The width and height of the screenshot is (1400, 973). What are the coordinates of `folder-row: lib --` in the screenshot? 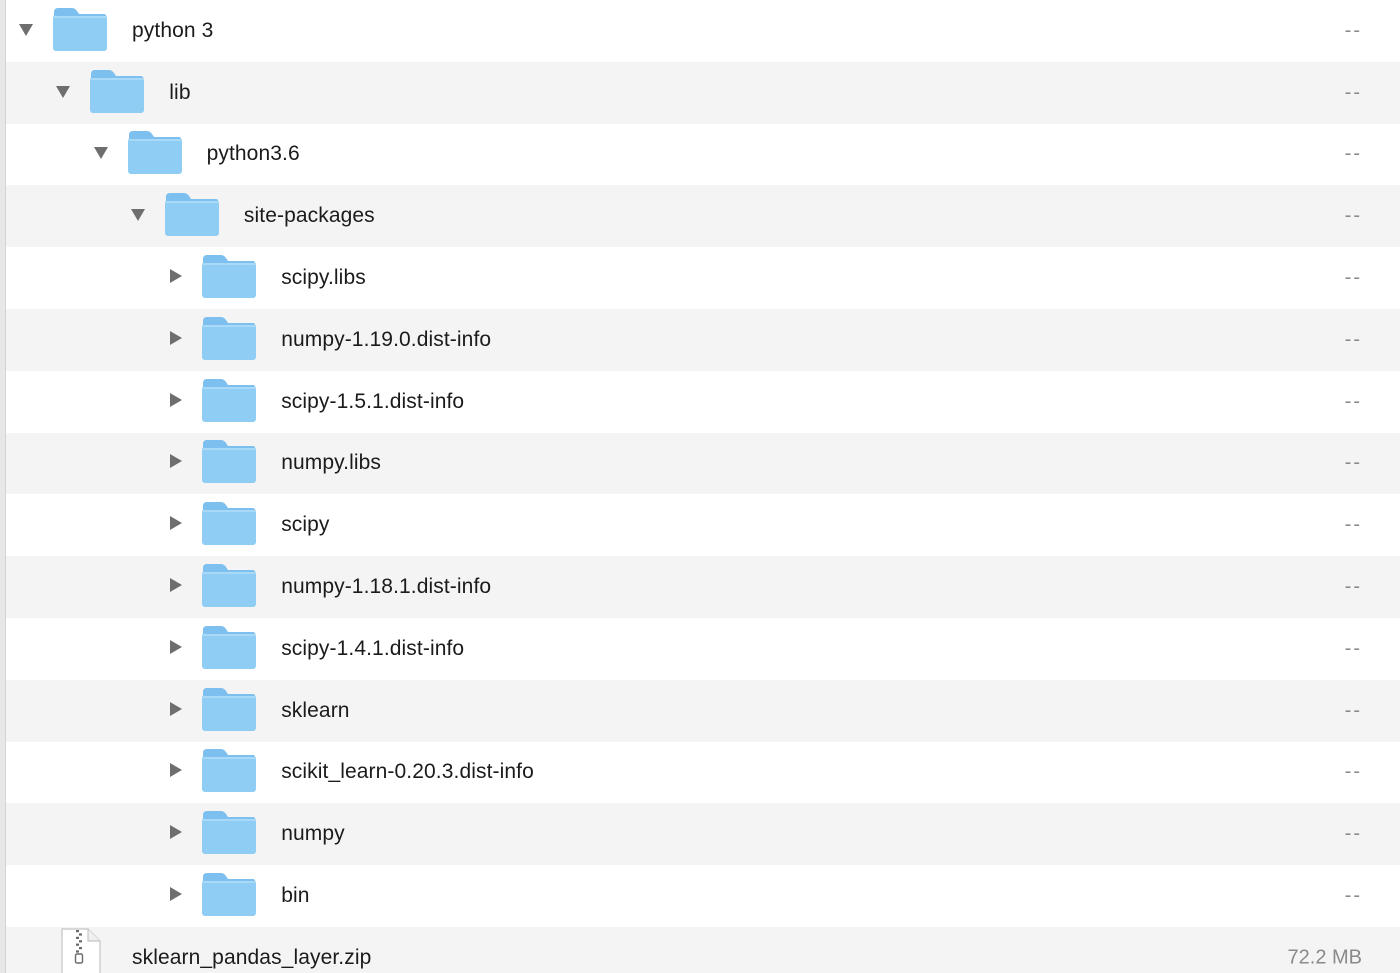 It's located at (703, 92).